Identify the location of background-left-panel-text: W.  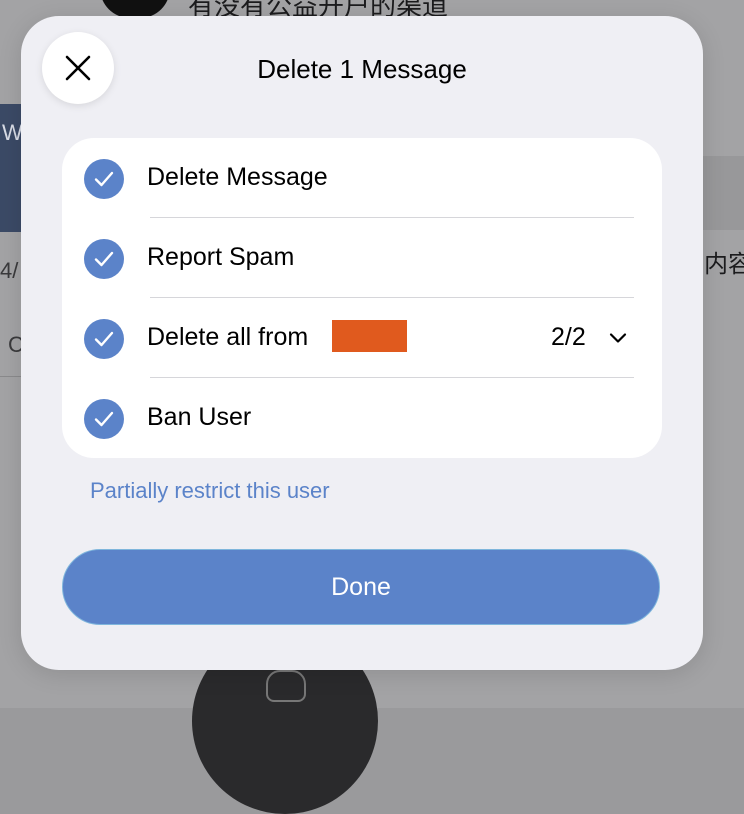
(12, 132).